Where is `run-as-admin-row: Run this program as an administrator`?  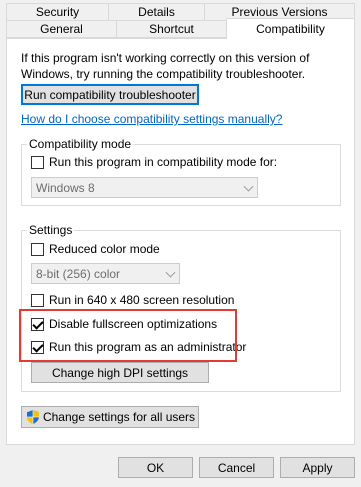
run-as-admin-row: Run this program as an administrator is located at coordinates (138, 347).